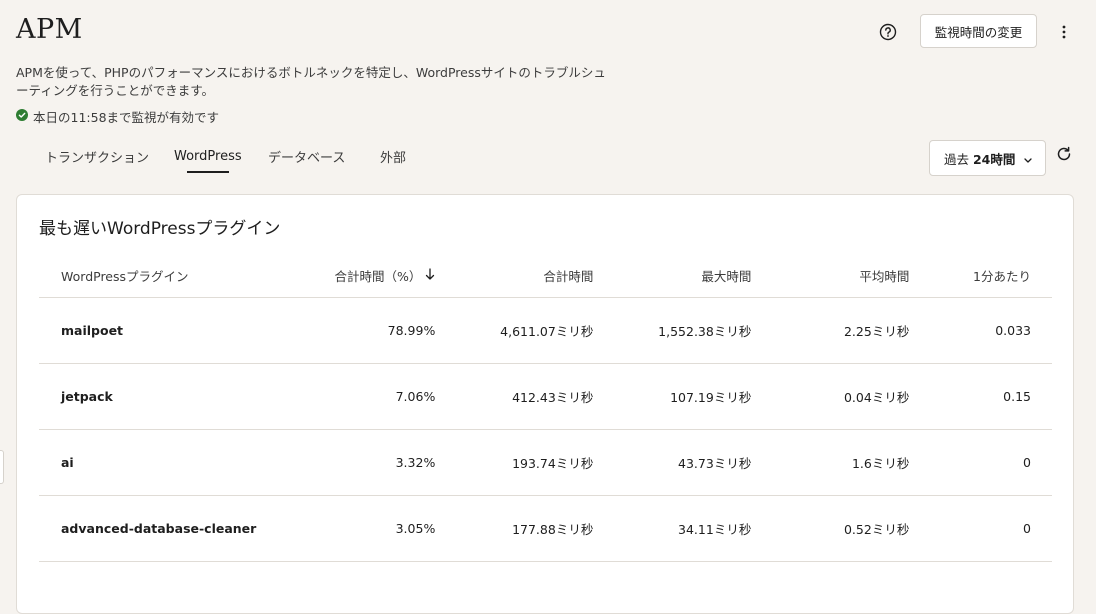 The width and height of the screenshot is (1096, 614). Describe the element at coordinates (22, 116) in the screenshot. I see `check-circle-icon` at that location.